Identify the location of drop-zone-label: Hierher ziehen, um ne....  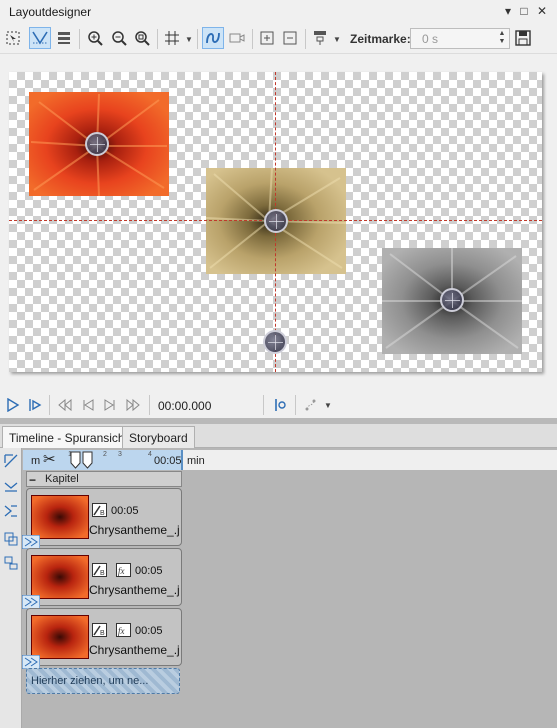
(90, 681).